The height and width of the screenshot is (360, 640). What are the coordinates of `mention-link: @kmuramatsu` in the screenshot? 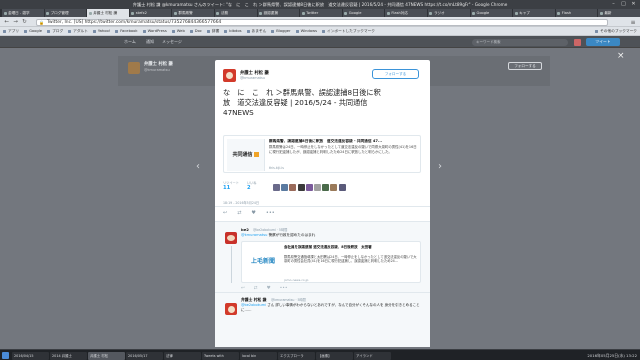 It's located at (254, 235).